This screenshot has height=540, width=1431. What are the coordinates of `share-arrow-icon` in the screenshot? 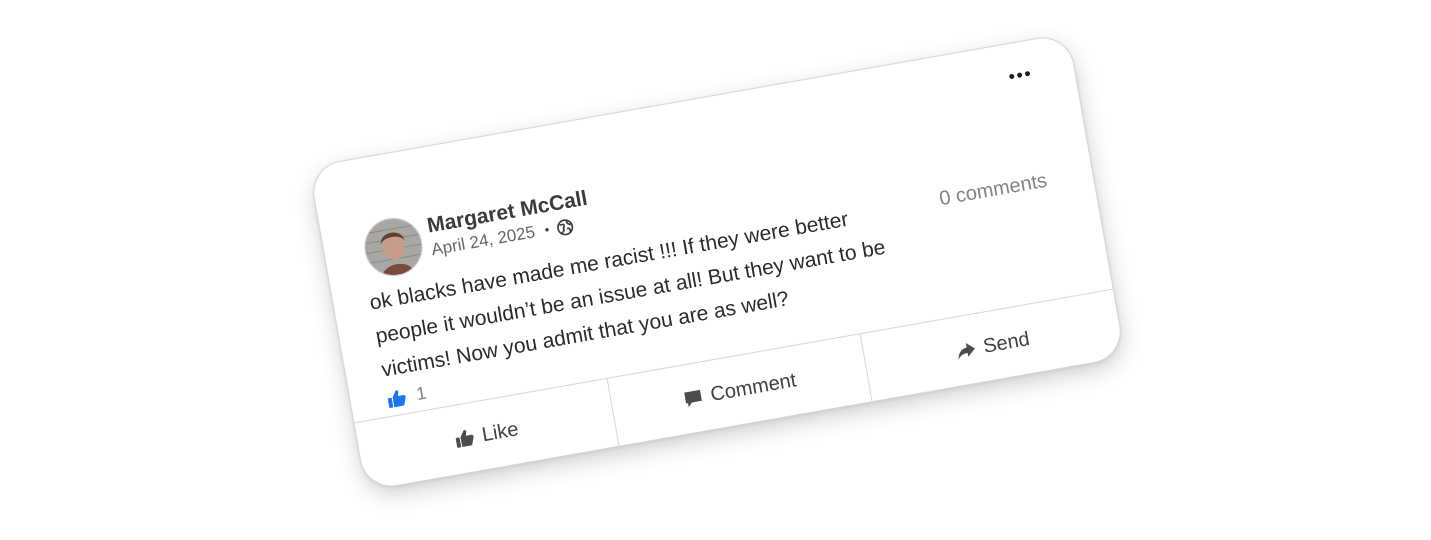 It's located at (965, 350).